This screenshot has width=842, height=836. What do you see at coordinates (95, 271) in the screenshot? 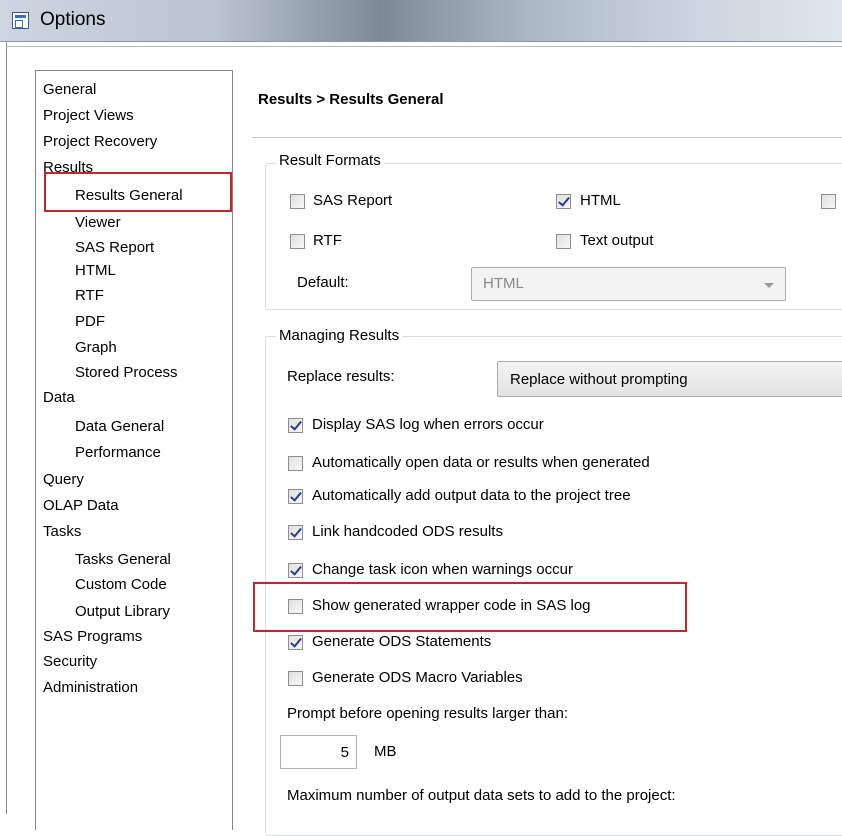
I see `tree-item-html: HTML` at bounding box center [95, 271].